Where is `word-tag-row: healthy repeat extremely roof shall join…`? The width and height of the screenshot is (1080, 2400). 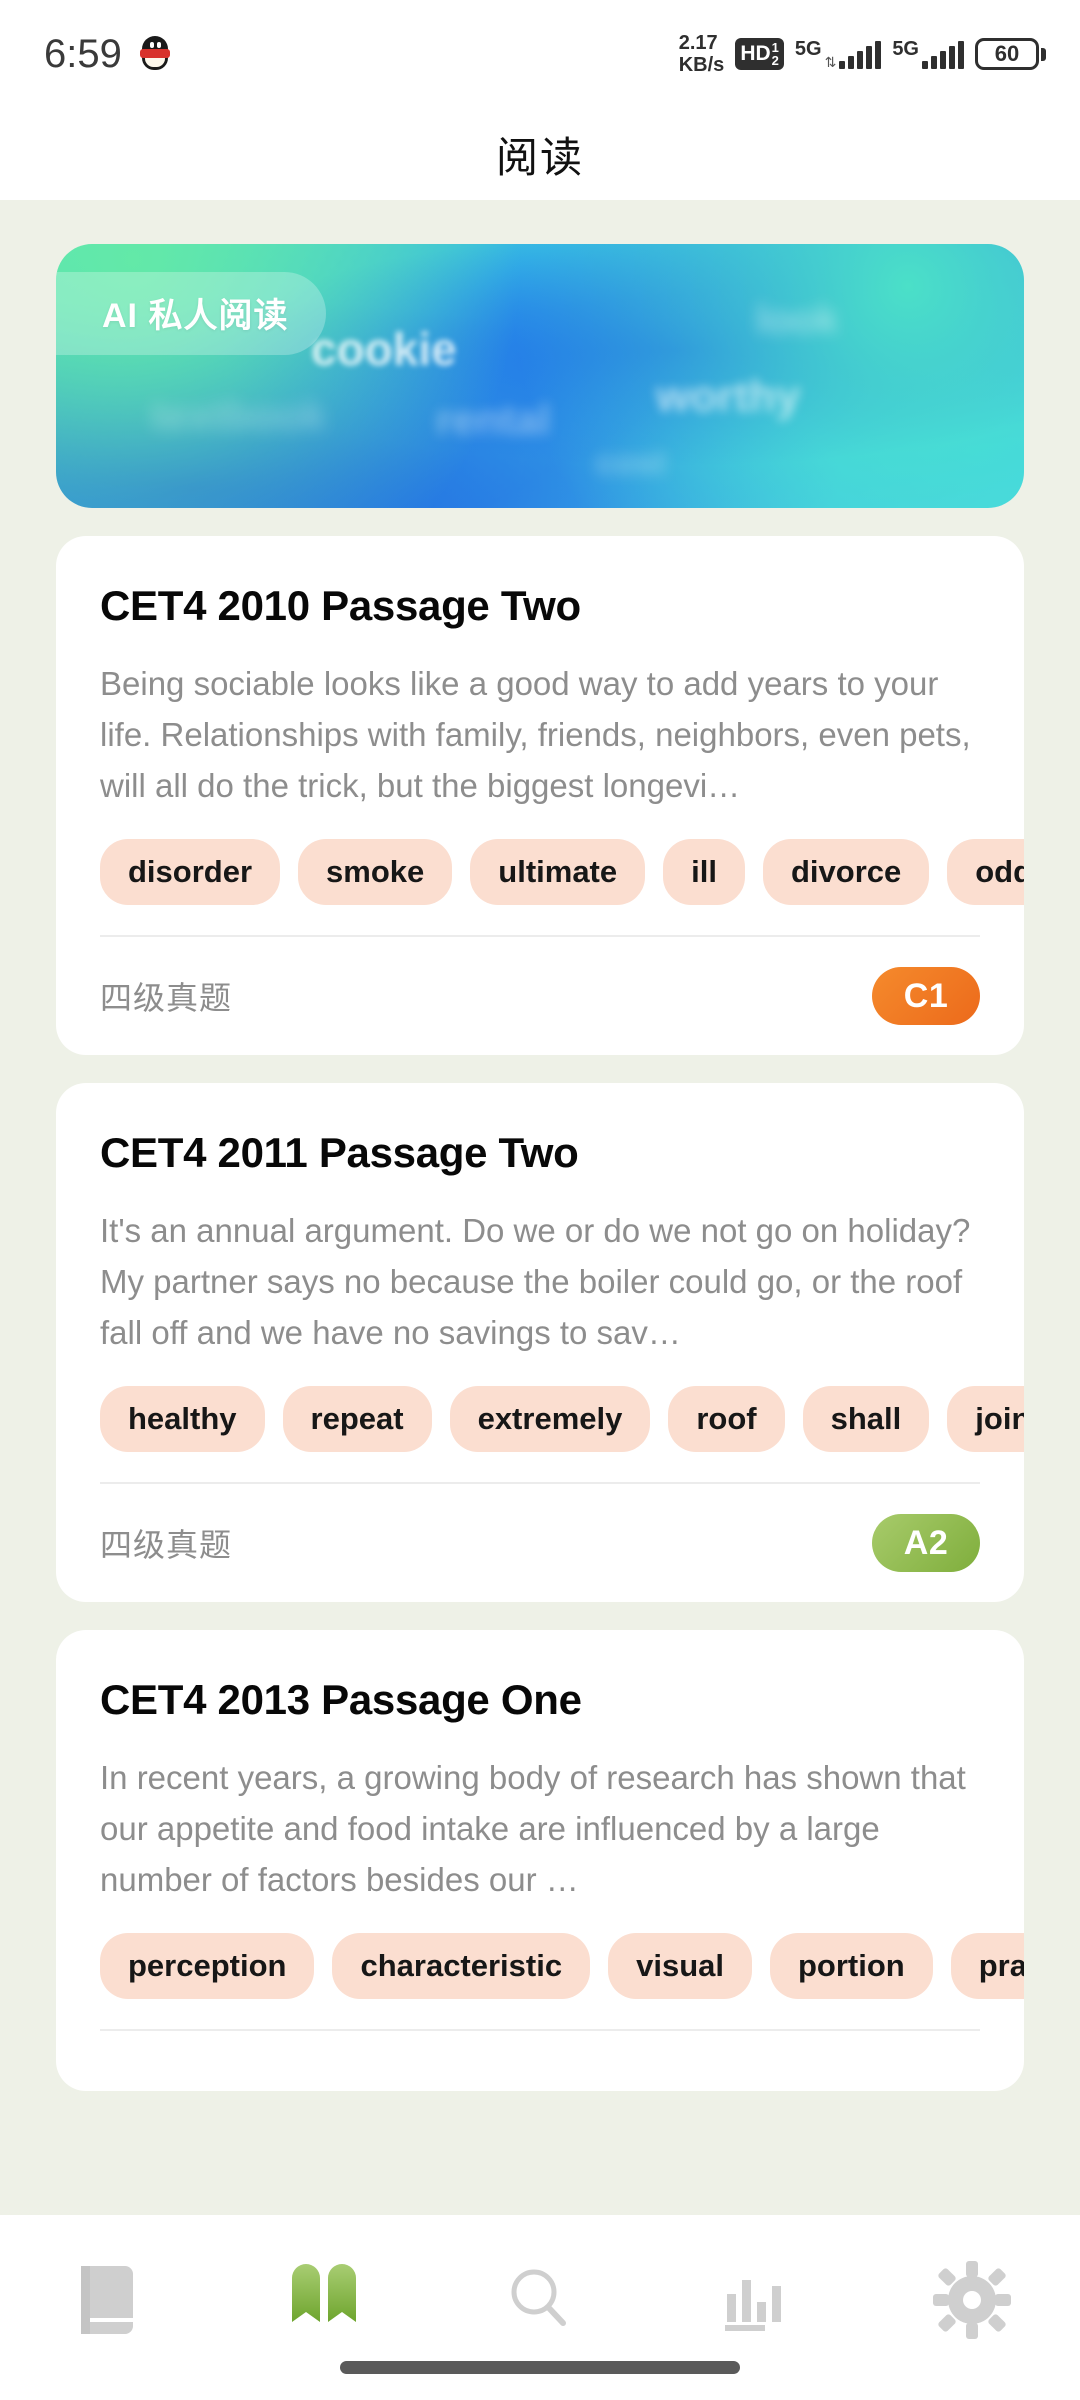
word-tag-row: healthy repeat extremely roof shall join… is located at coordinates (562, 1419).